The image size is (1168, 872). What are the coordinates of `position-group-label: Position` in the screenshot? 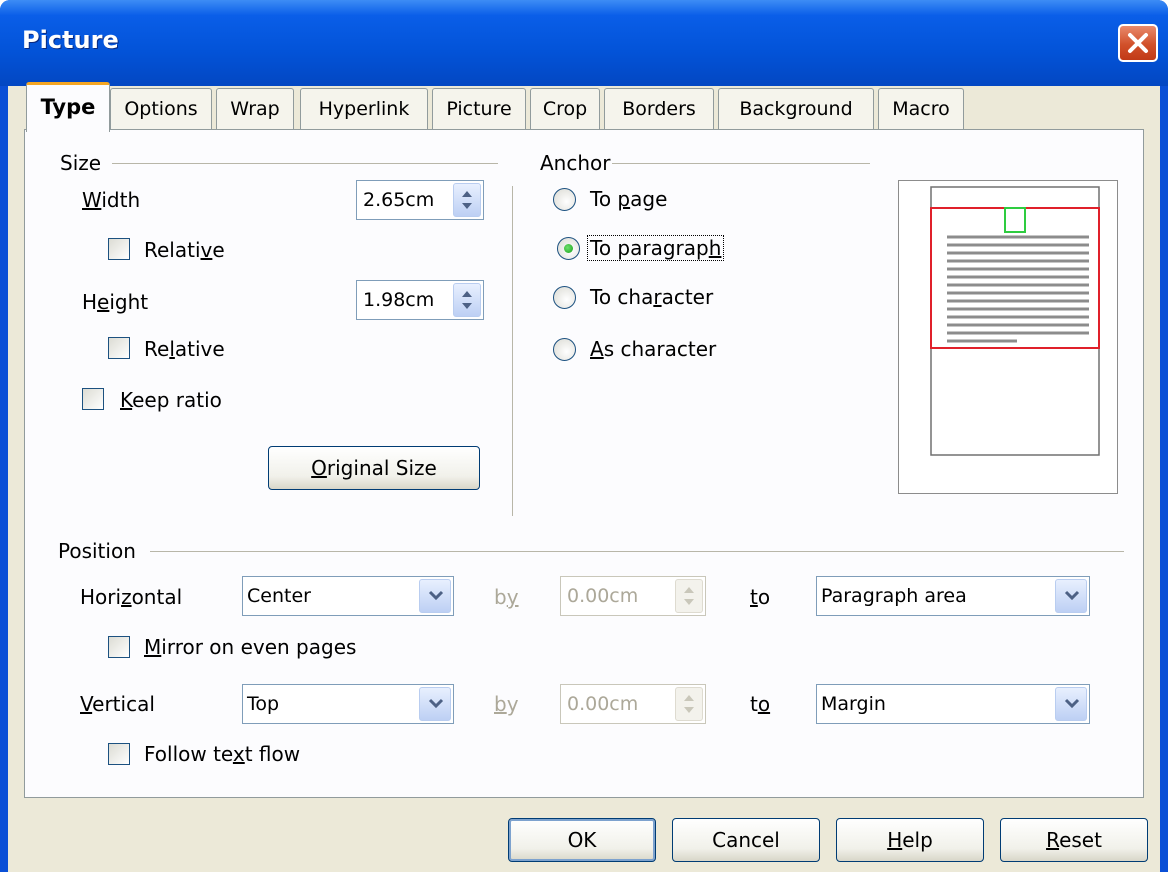 It's located at (97, 551).